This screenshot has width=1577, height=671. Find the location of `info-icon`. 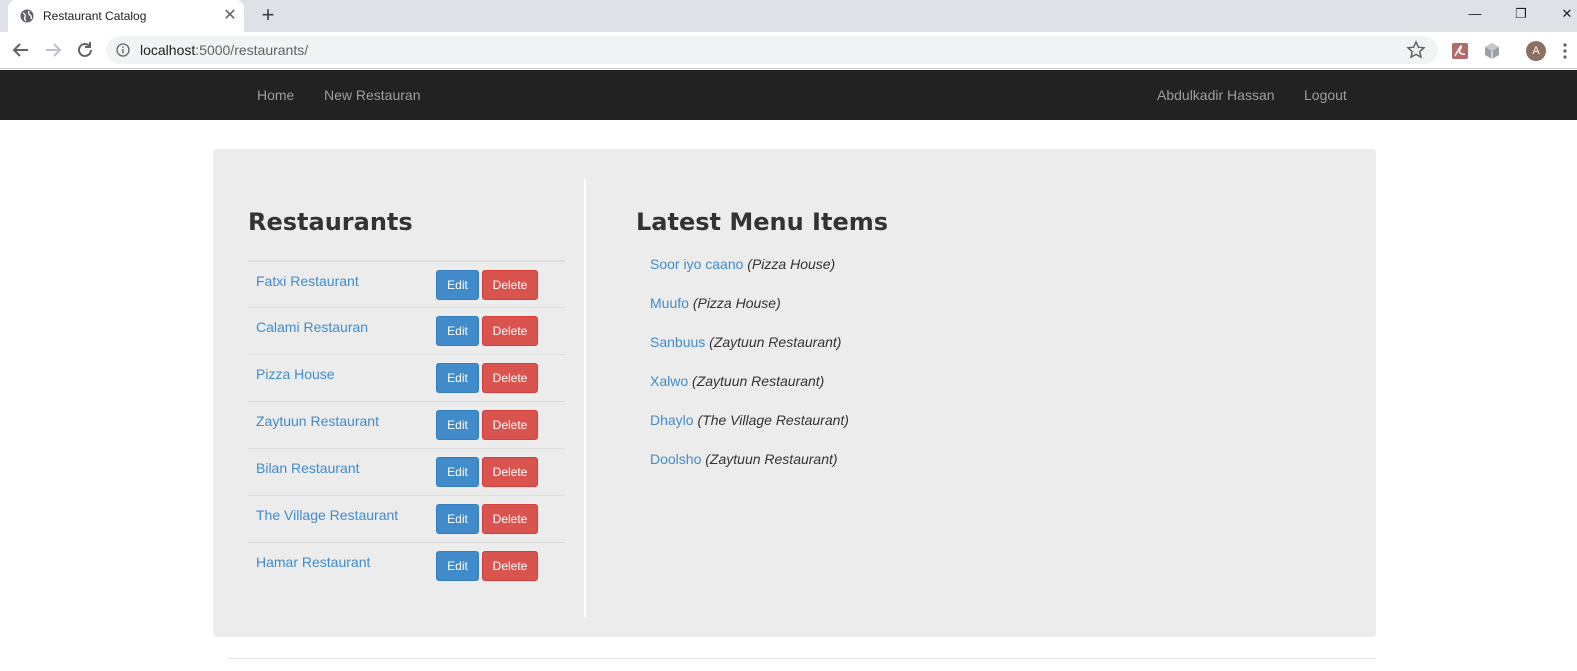

info-icon is located at coordinates (123, 50).